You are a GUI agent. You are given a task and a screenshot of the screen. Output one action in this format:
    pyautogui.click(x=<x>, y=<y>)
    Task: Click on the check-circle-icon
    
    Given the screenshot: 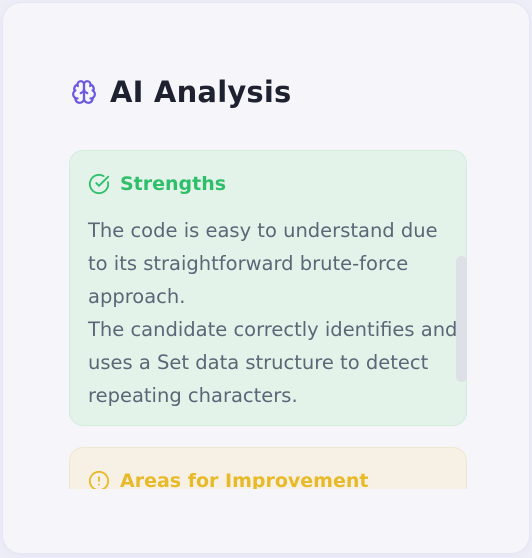 What is the action you would take?
    pyautogui.click(x=99, y=184)
    